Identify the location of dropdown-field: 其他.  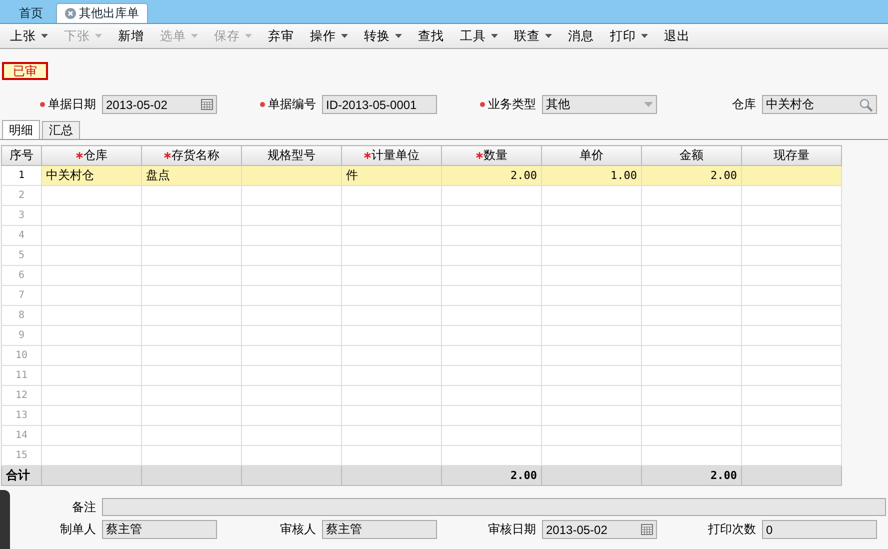
(599, 104).